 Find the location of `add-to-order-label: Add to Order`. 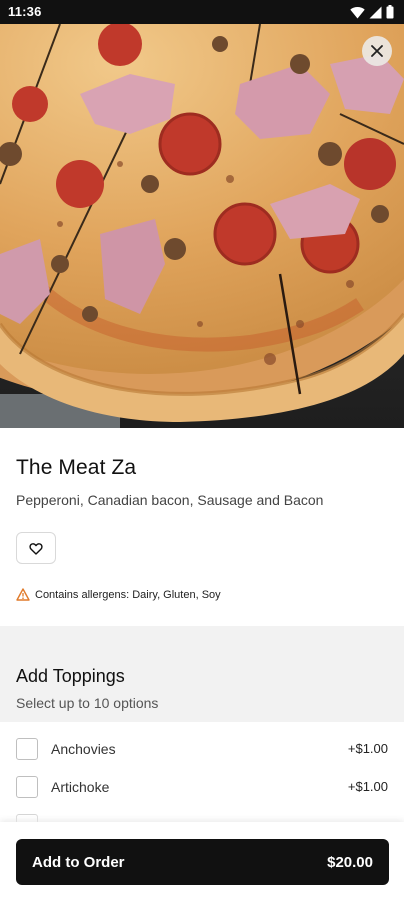

add-to-order-label: Add to Order is located at coordinates (78, 862).